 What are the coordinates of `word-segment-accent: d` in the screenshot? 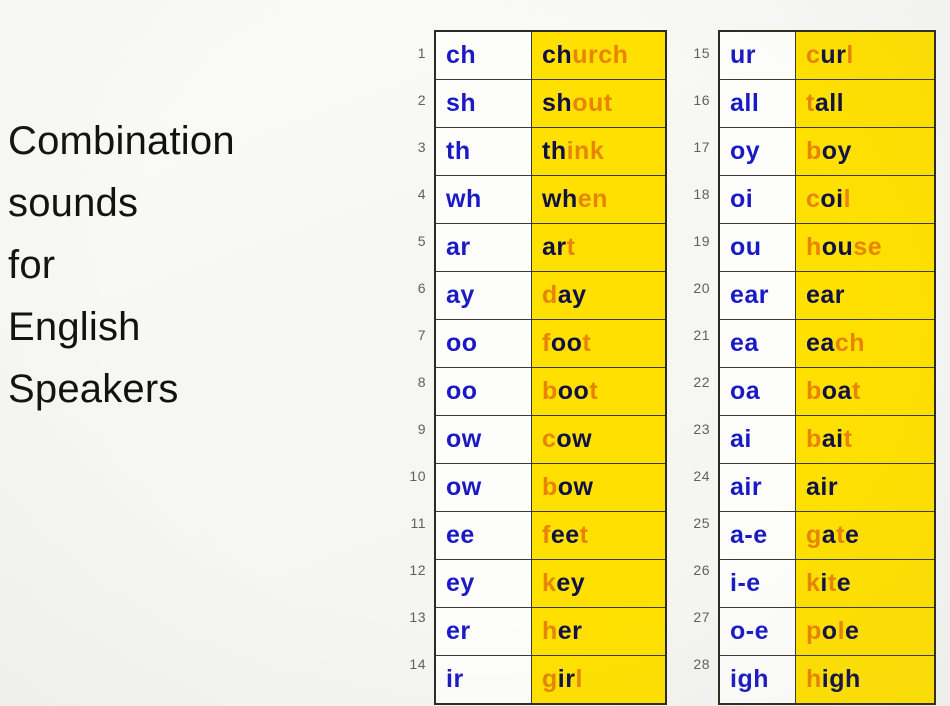 It's located at (550, 295).